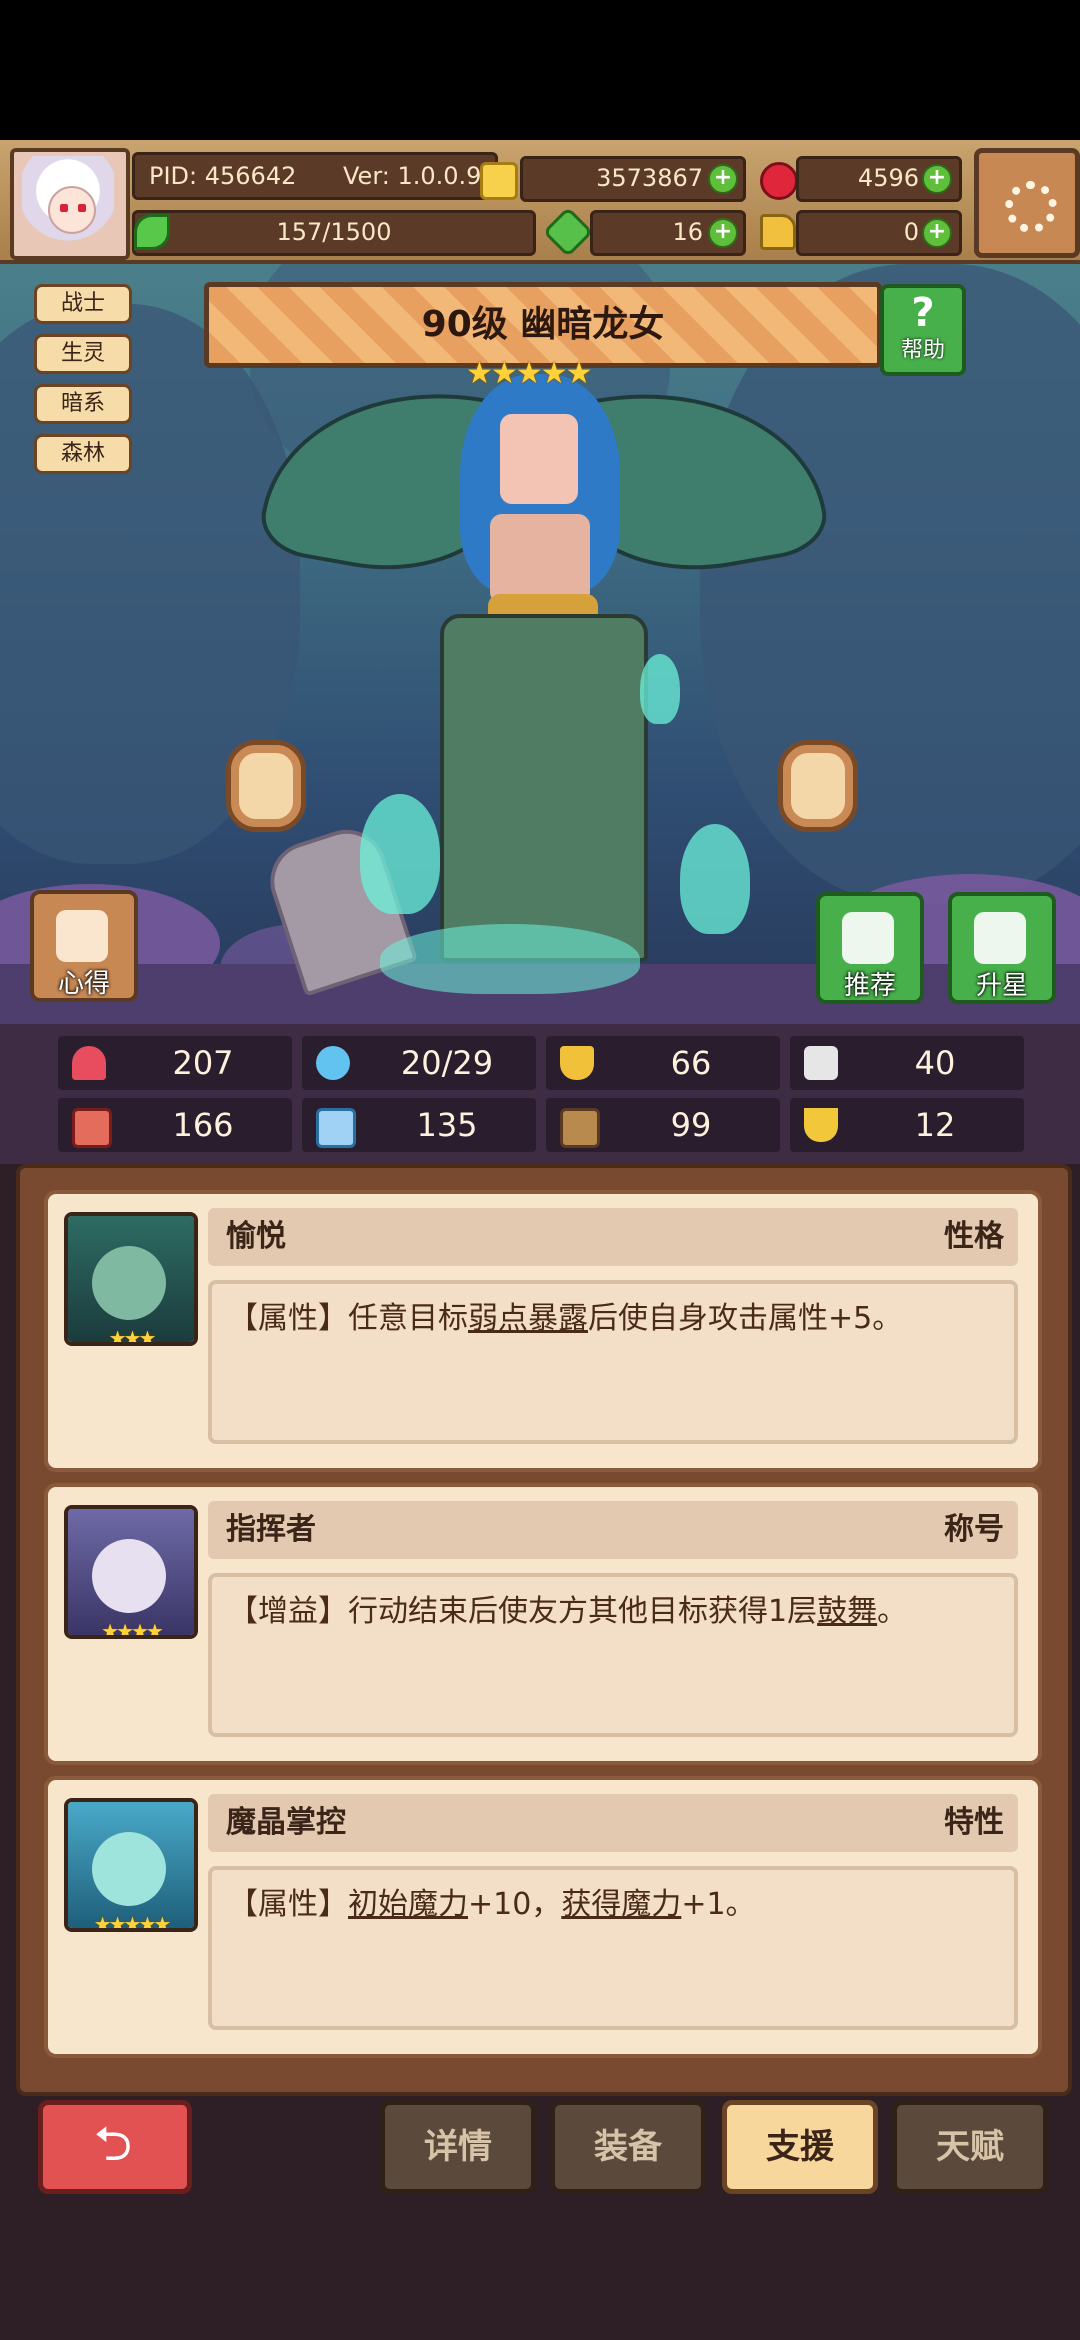  What do you see at coordinates (132, 1336) in the screenshot?
I see `support-rank-stars: ★★★` at bounding box center [132, 1336].